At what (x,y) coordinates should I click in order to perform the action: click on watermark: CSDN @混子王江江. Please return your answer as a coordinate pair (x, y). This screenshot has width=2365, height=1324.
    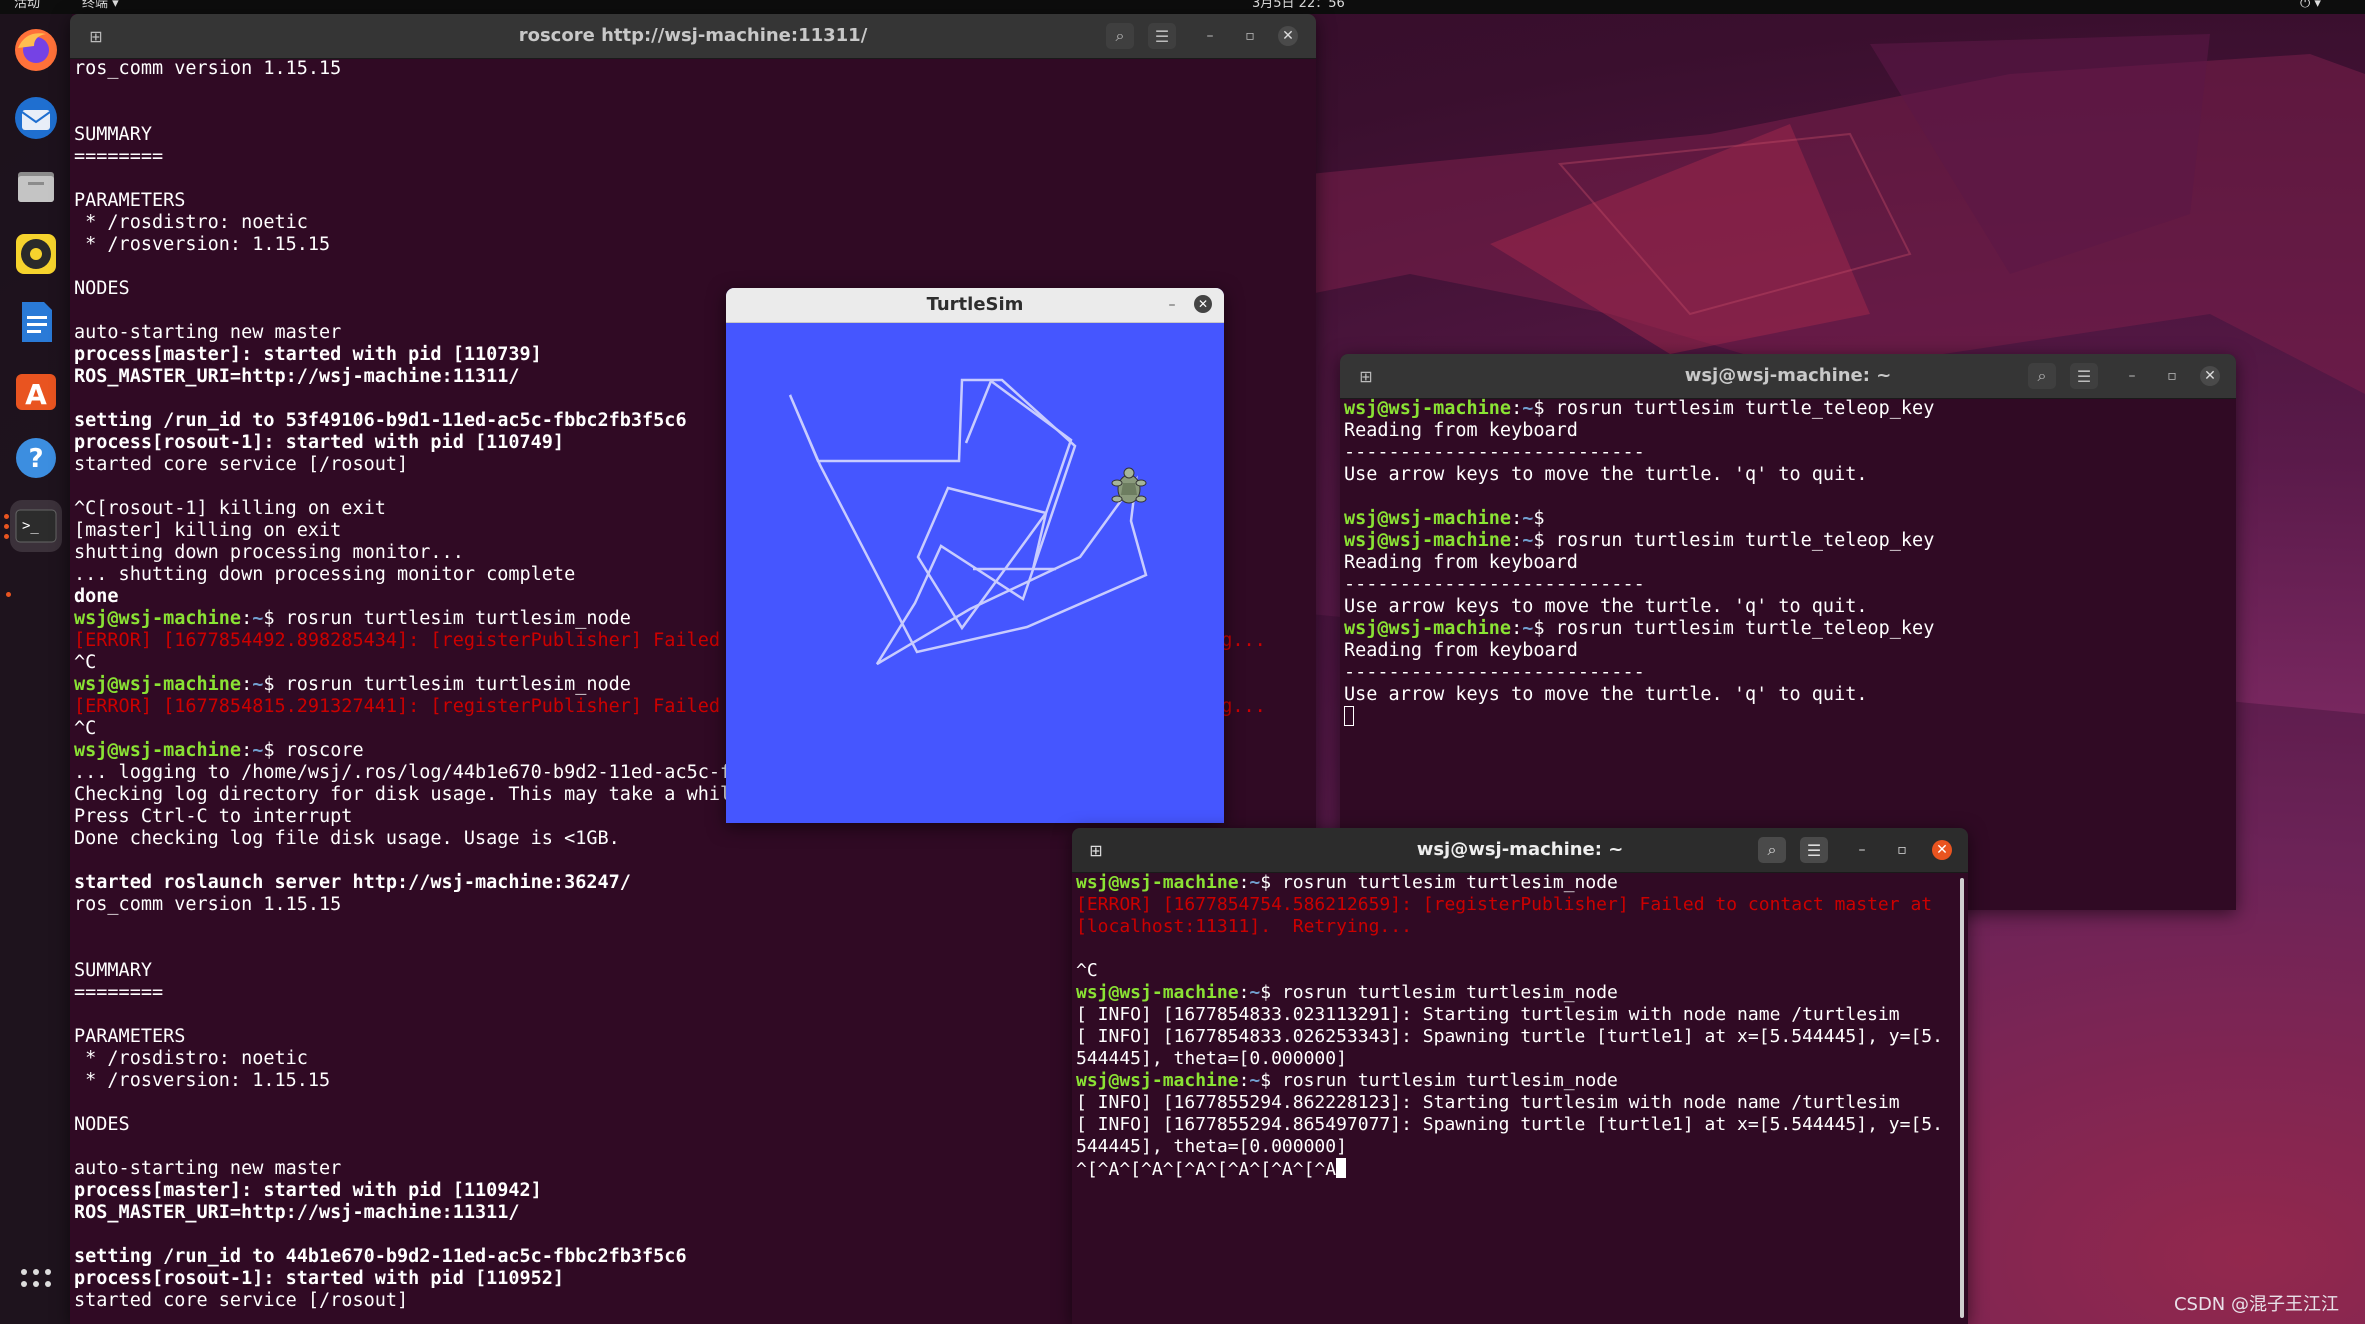
    Looking at the image, I should click on (2256, 1304).